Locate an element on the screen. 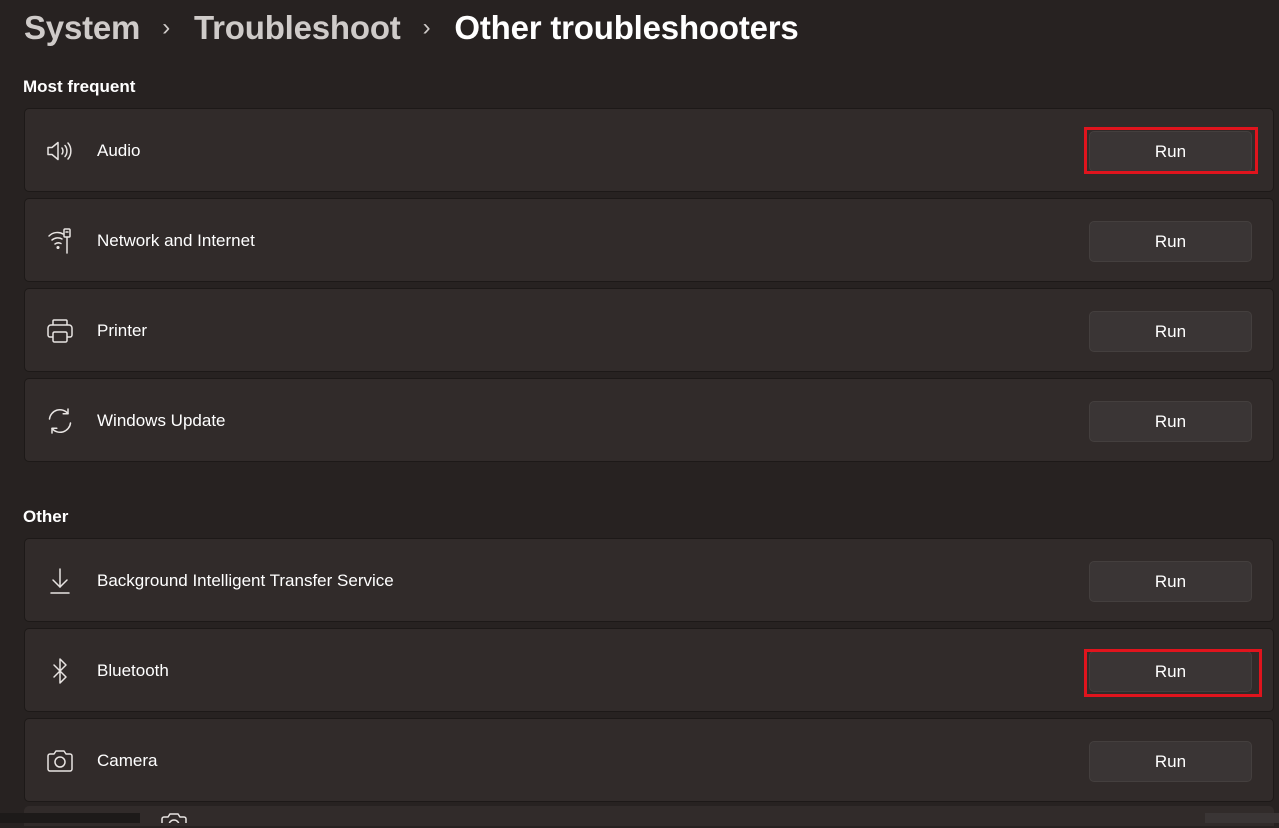  run-bits-button: Run is located at coordinates (1170, 581).